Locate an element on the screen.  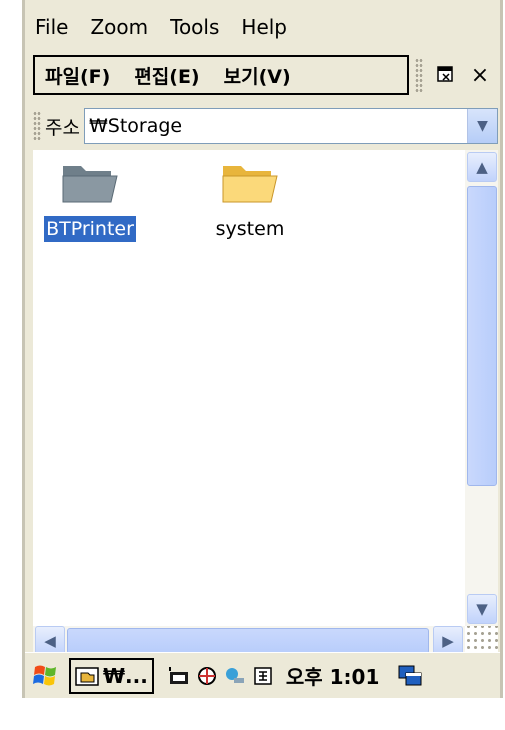
emulator-menubar: File Zoom Tools Help is located at coordinates (262, 27).